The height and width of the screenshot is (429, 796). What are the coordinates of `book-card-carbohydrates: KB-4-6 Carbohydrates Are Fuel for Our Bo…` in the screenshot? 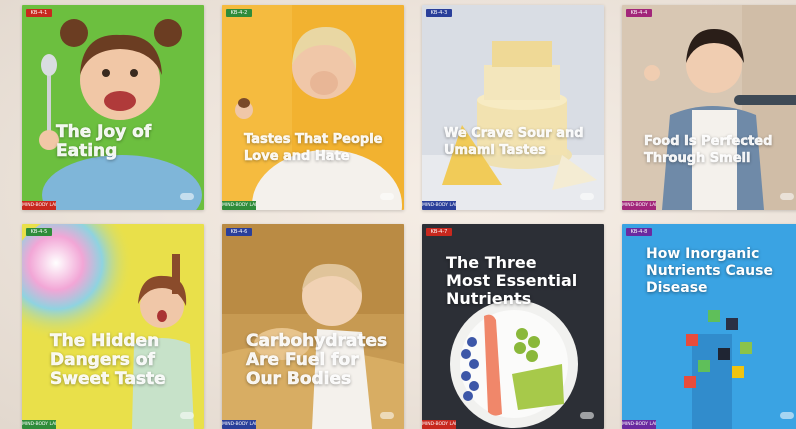 It's located at (313, 326).